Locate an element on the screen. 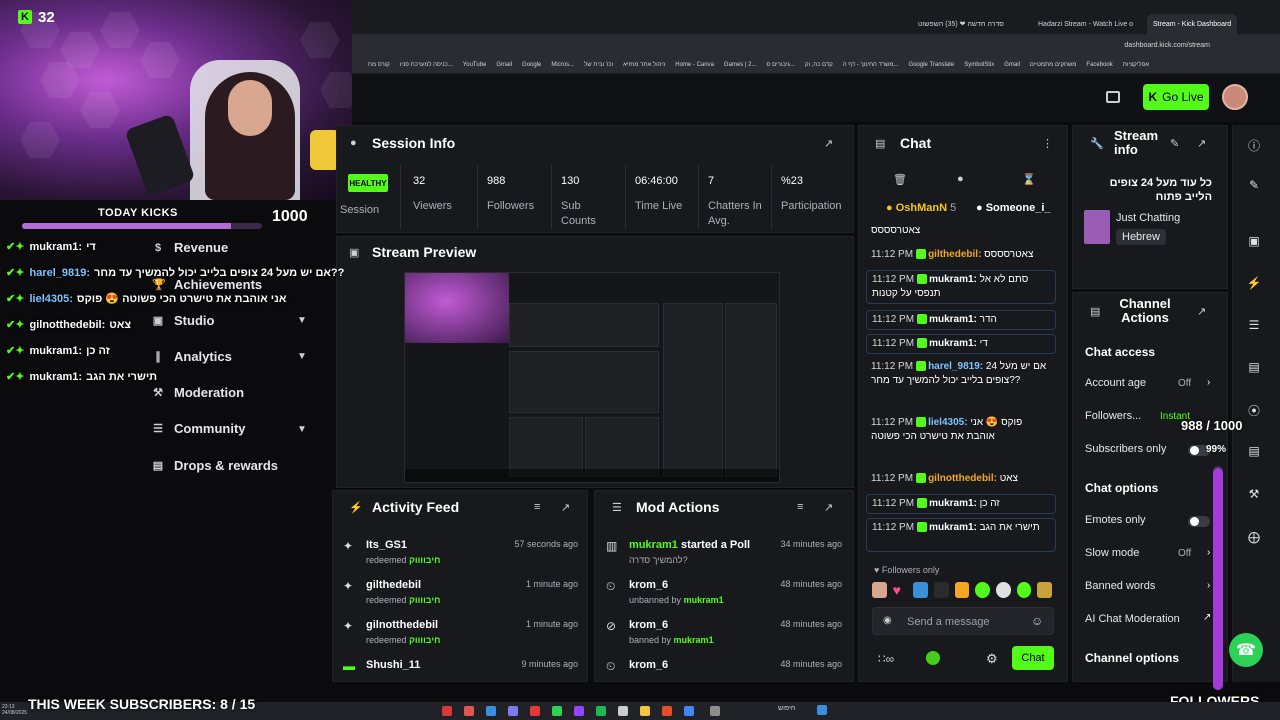 The width and height of the screenshot is (1280, 720). mod-action-title: mukram1 started a Poll is located at coordinates (689, 545).